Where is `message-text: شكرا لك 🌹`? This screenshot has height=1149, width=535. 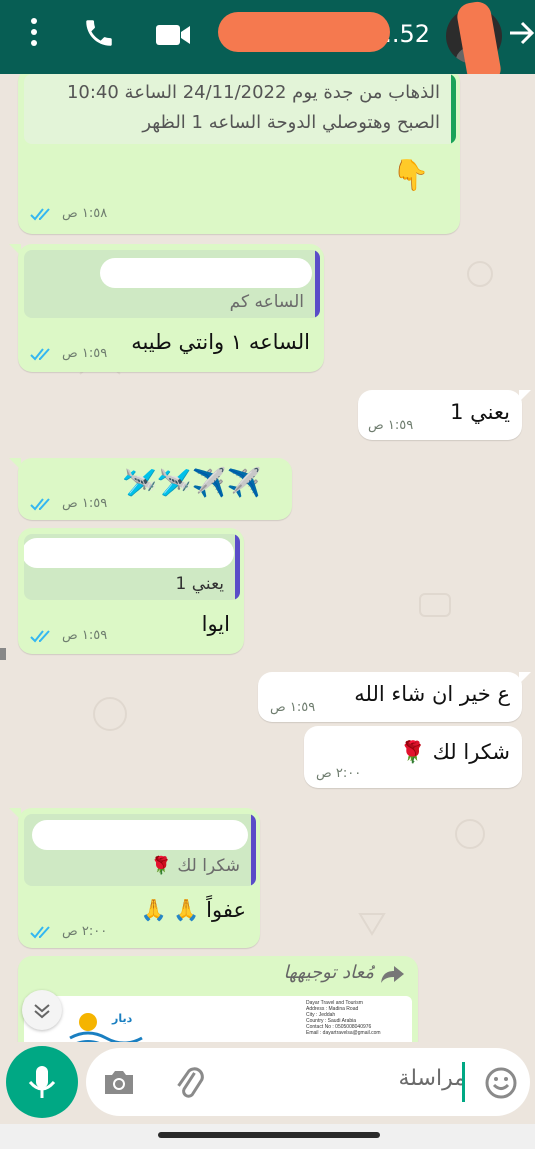 message-text: شكرا لك 🌹 is located at coordinates (454, 752).